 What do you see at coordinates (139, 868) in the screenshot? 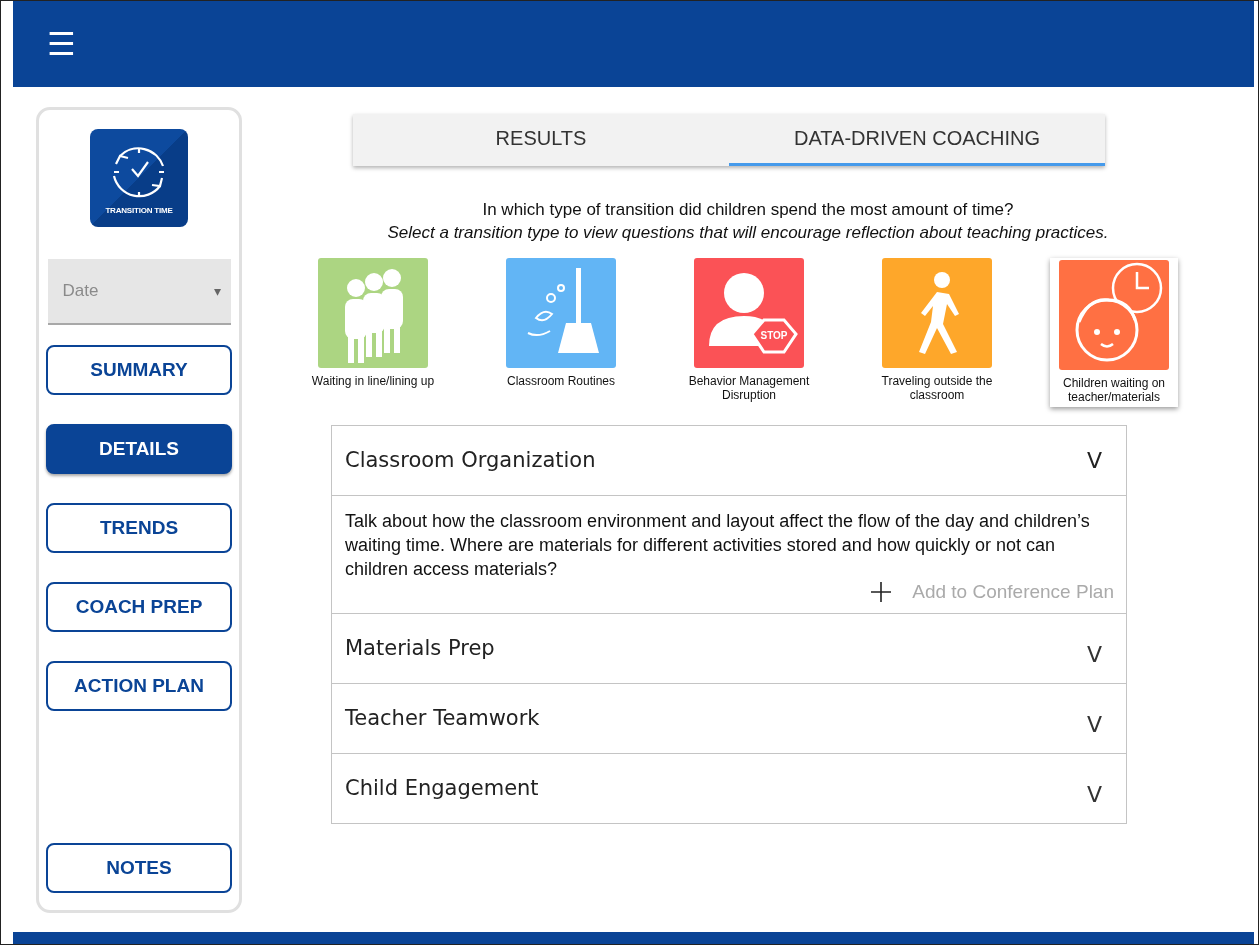
I see `nav-button: NOTES` at bounding box center [139, 868].